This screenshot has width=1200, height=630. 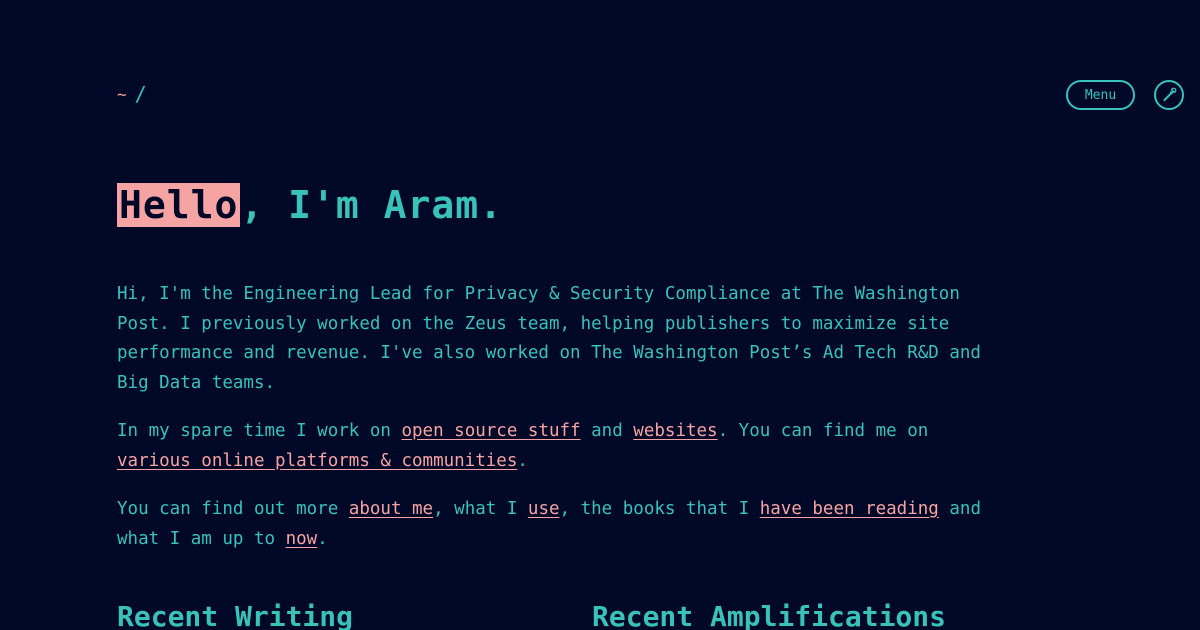 What do you see at coordinates (133, 94) in the screenshot?
I see `home-logo-link: ~ /` at bounding box center [133, 94].